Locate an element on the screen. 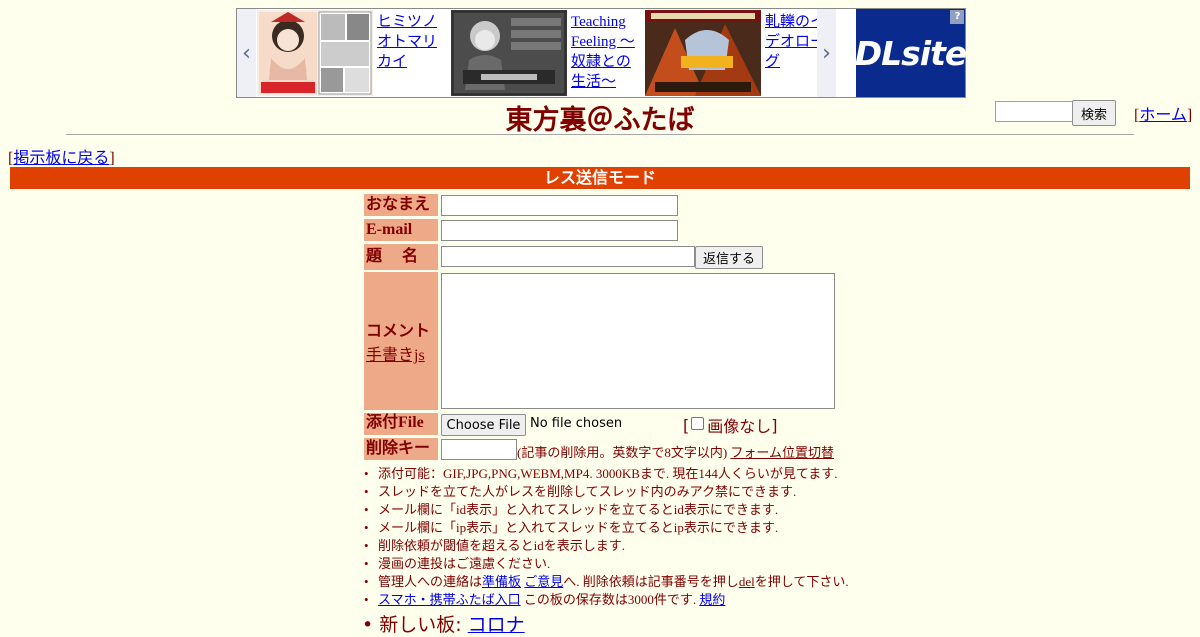 The height and width of the screenshot is (637, 1200). dlsite-logo: DLsite ? is located at coordinates (911, 53).